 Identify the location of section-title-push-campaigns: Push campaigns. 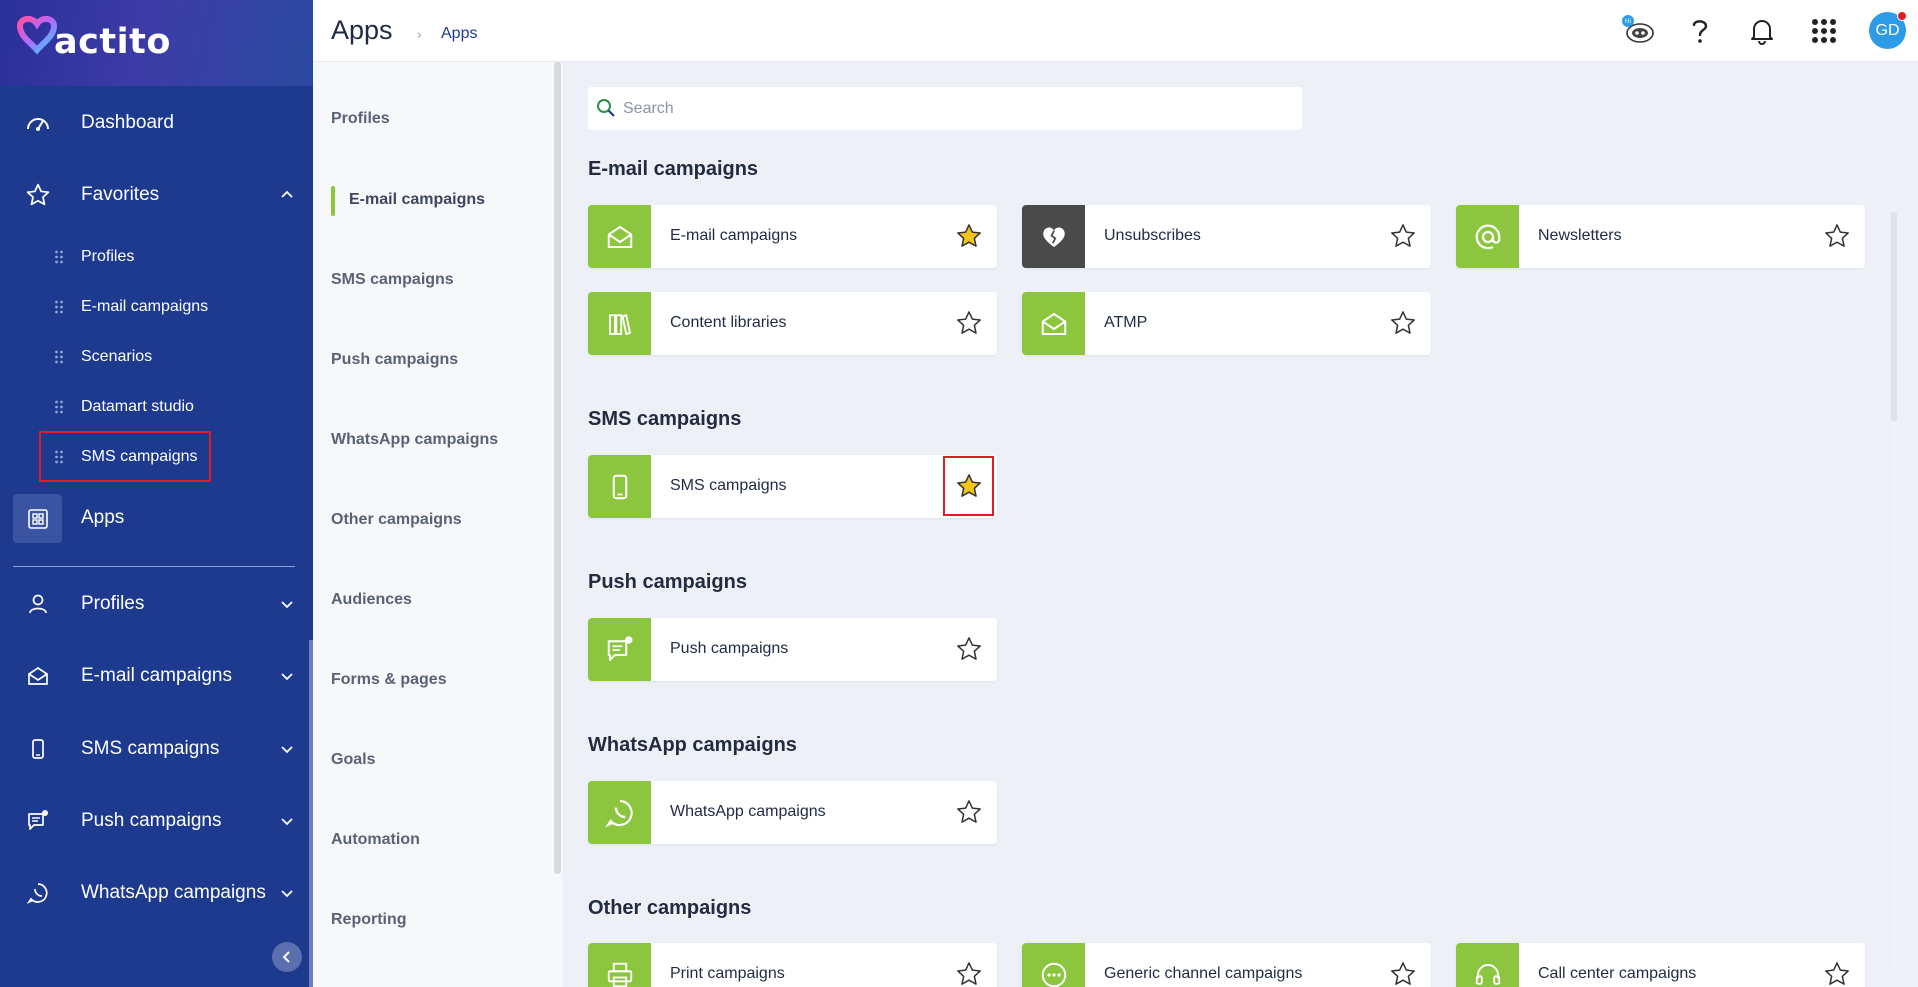
(667, 582).